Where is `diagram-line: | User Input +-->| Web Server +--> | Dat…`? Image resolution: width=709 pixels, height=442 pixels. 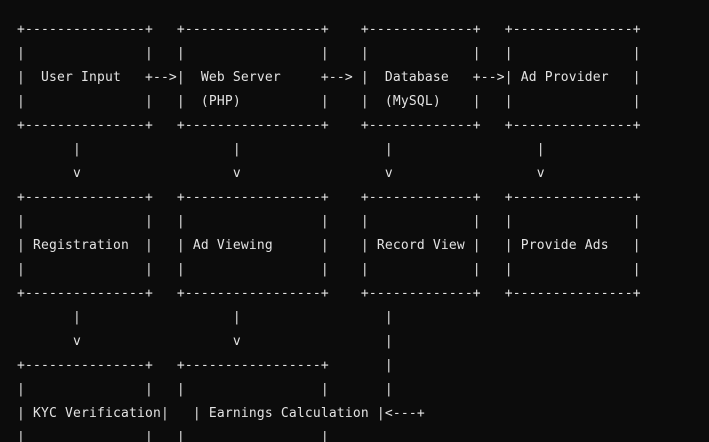 diagram-line: | User Input +-->| Web Server +--> | Dat… is located at coordinates (329, 77).